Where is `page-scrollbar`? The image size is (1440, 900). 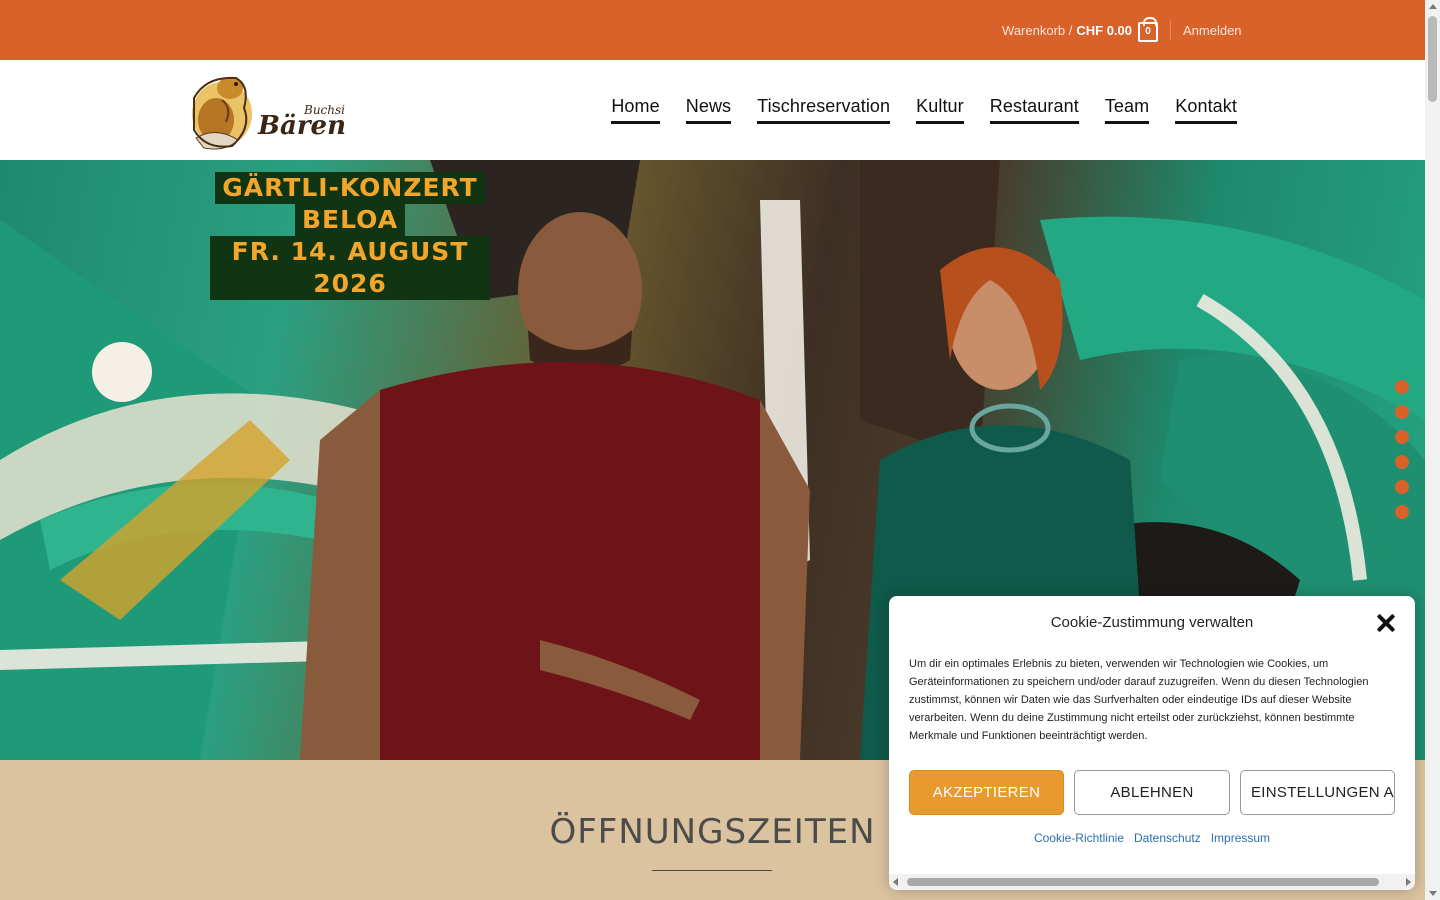
page-scrollbar is located at coordinates (1432, 450).